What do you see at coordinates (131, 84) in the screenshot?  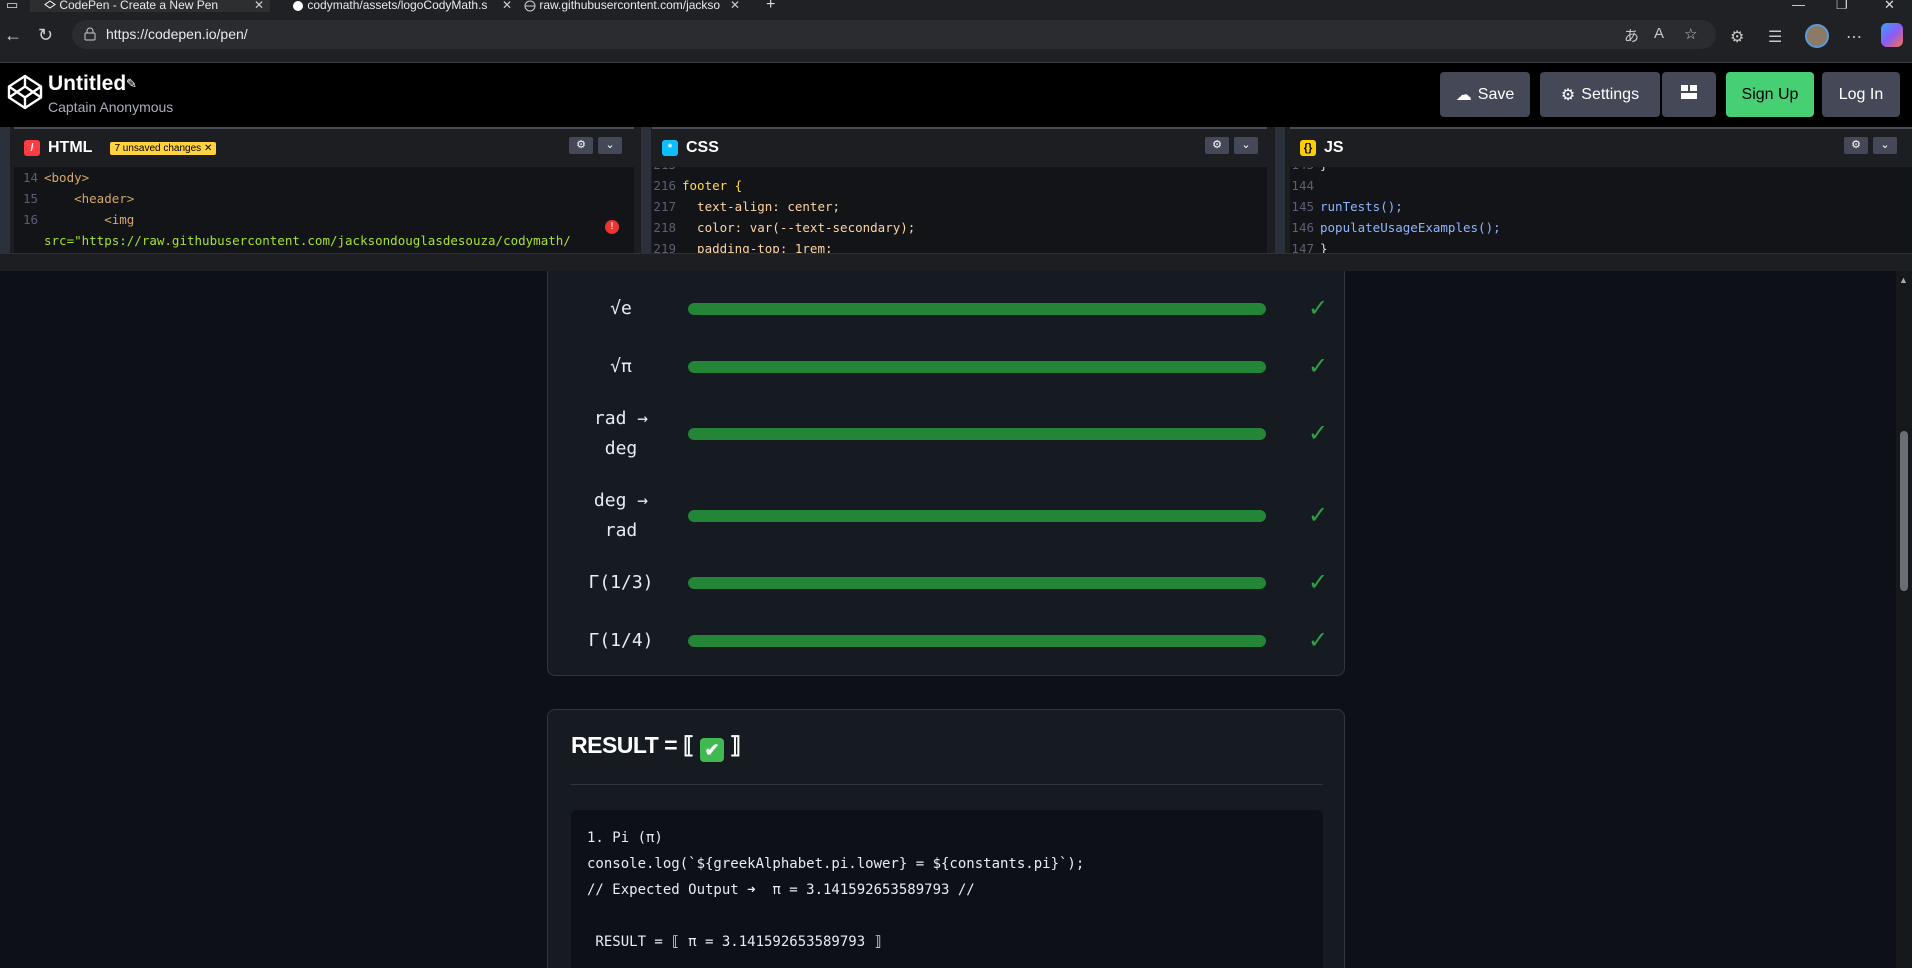 I see `edit-title-pencil-icon: ✎` at bounding box center [131, 84].